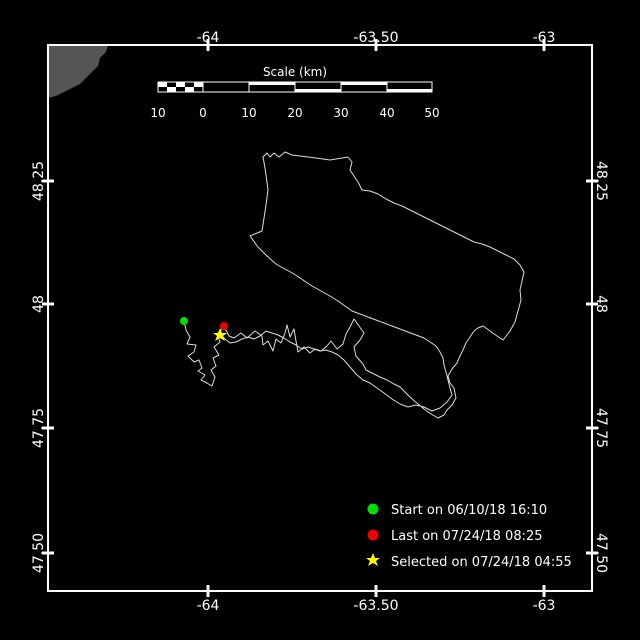 Image resolution: width=640 pixels, height=640 pixels. What do you see at coordinates (39, 428) in the screenshot?
I see `lat-label-left-3: 47.75` at bounding box center [39, 428].